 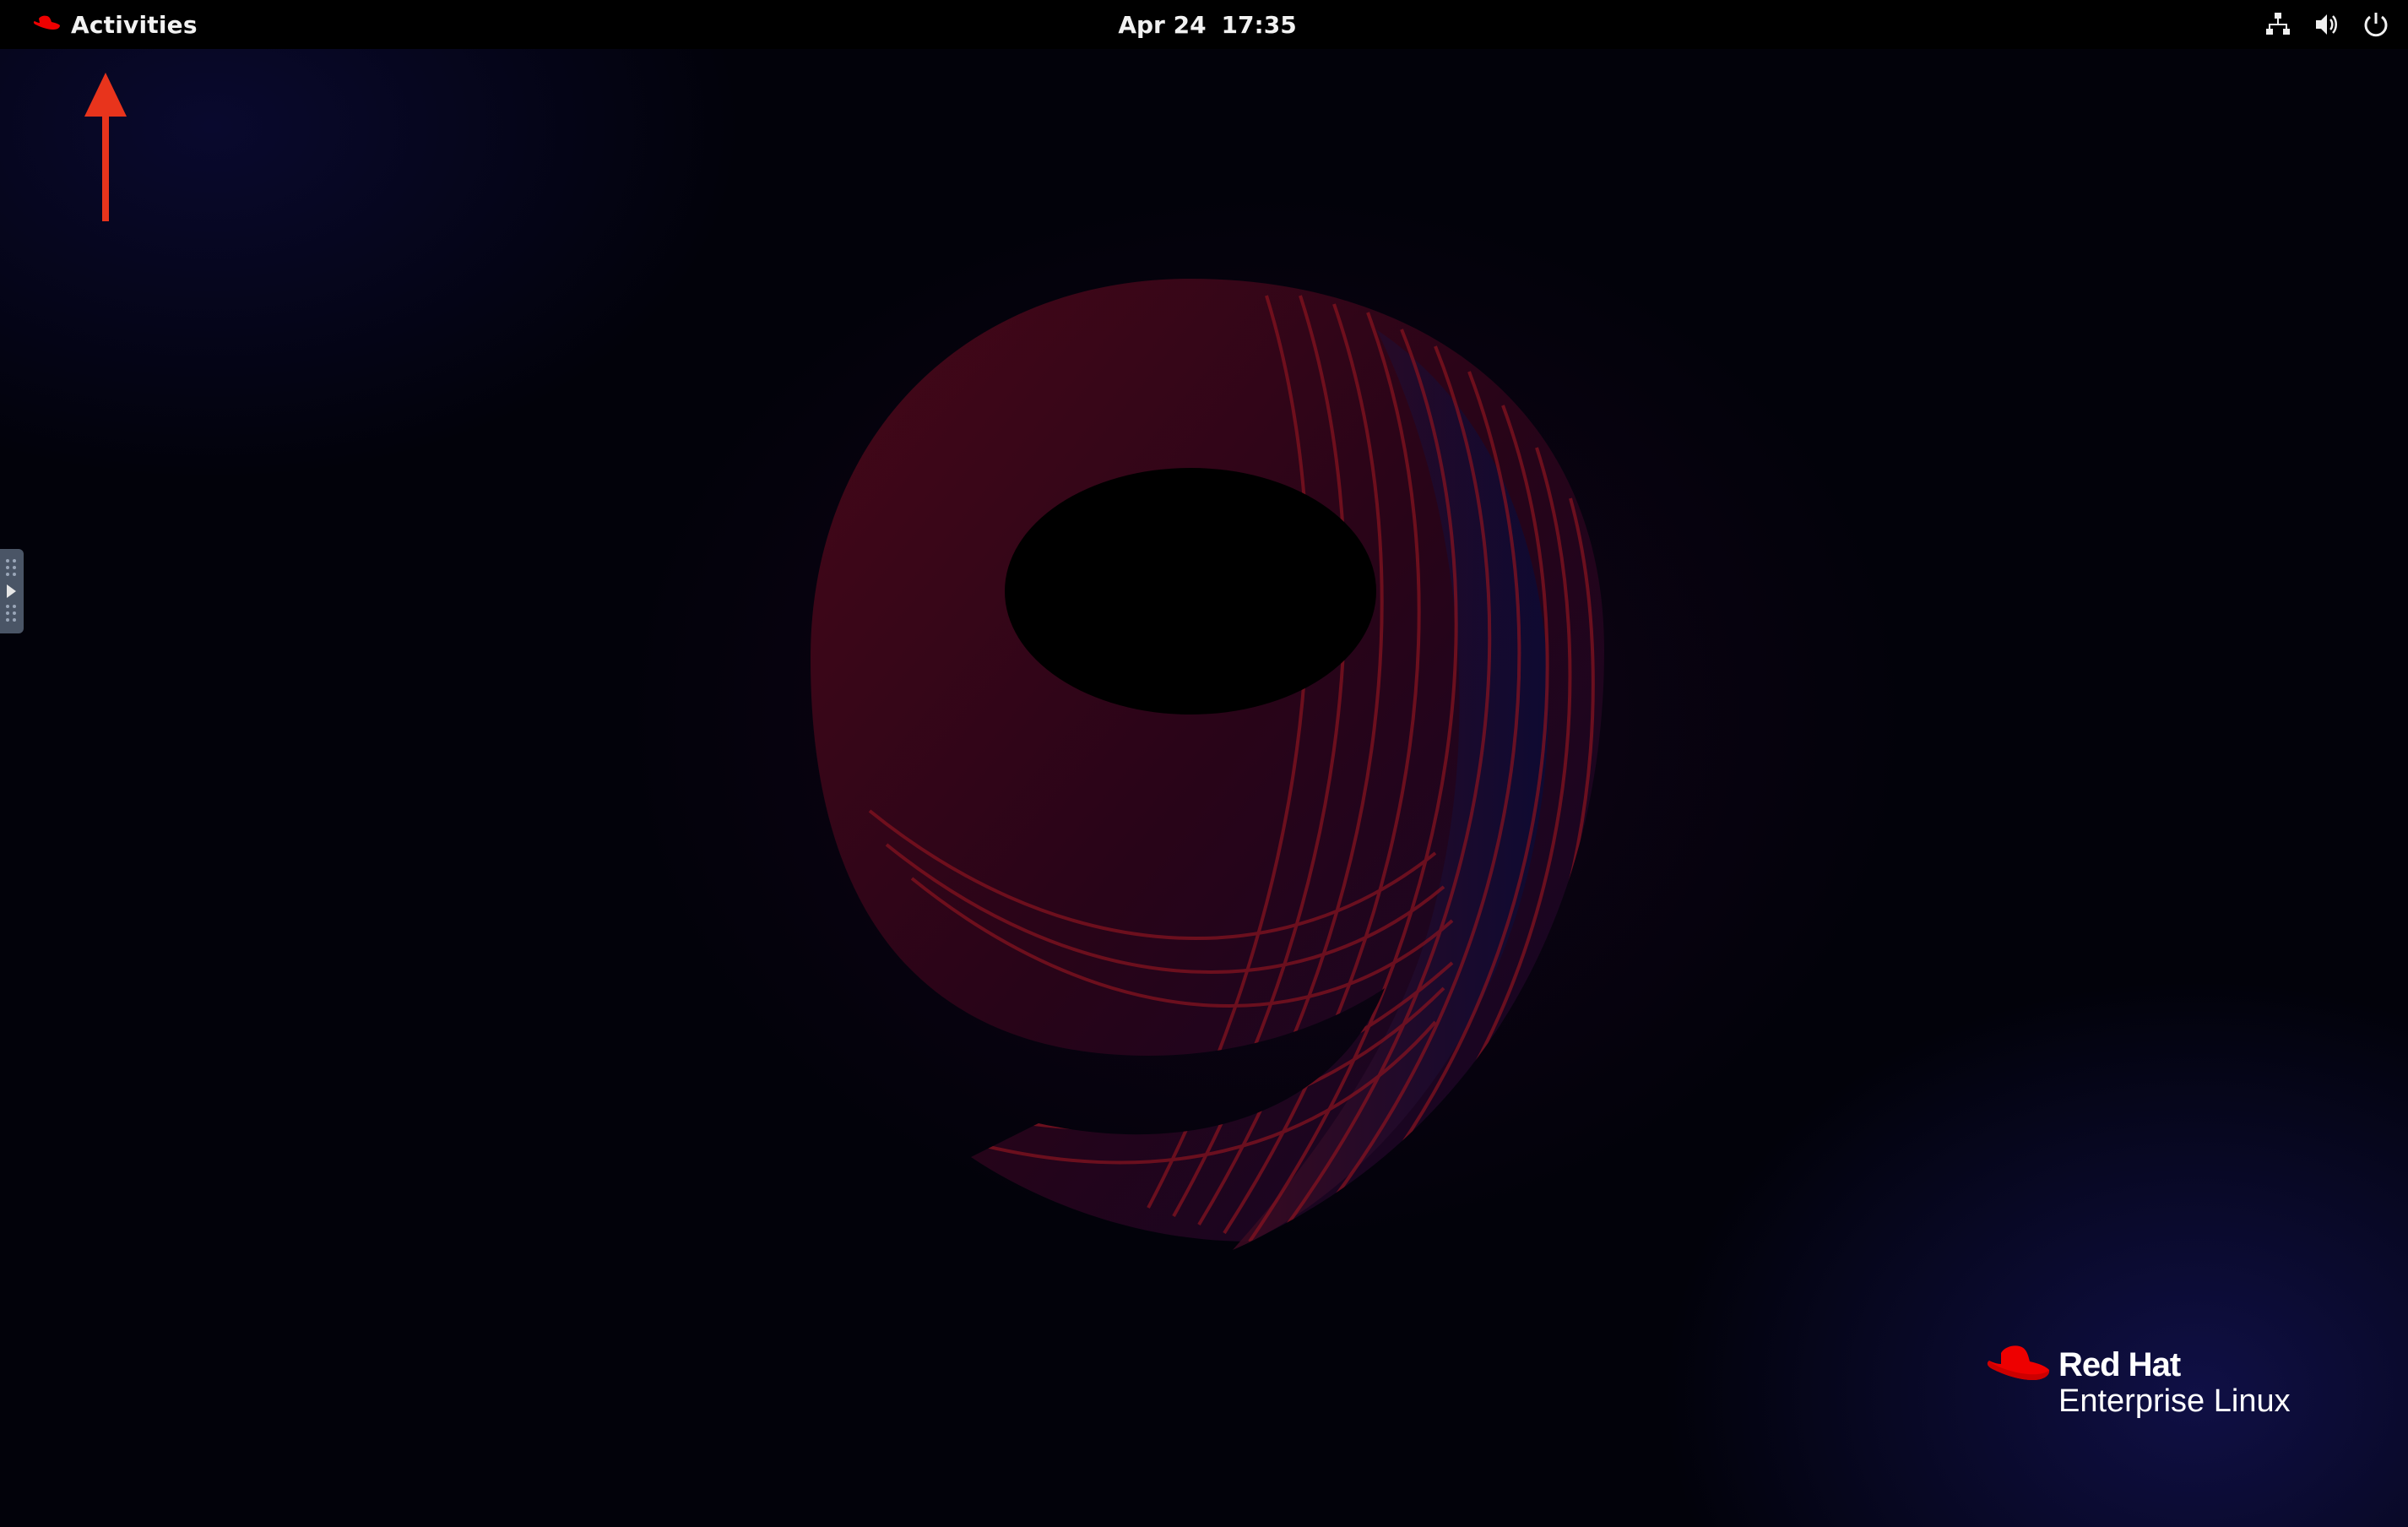 I want to click on logo-brand-text: Red Hat, so click(x=2119, y=1364).